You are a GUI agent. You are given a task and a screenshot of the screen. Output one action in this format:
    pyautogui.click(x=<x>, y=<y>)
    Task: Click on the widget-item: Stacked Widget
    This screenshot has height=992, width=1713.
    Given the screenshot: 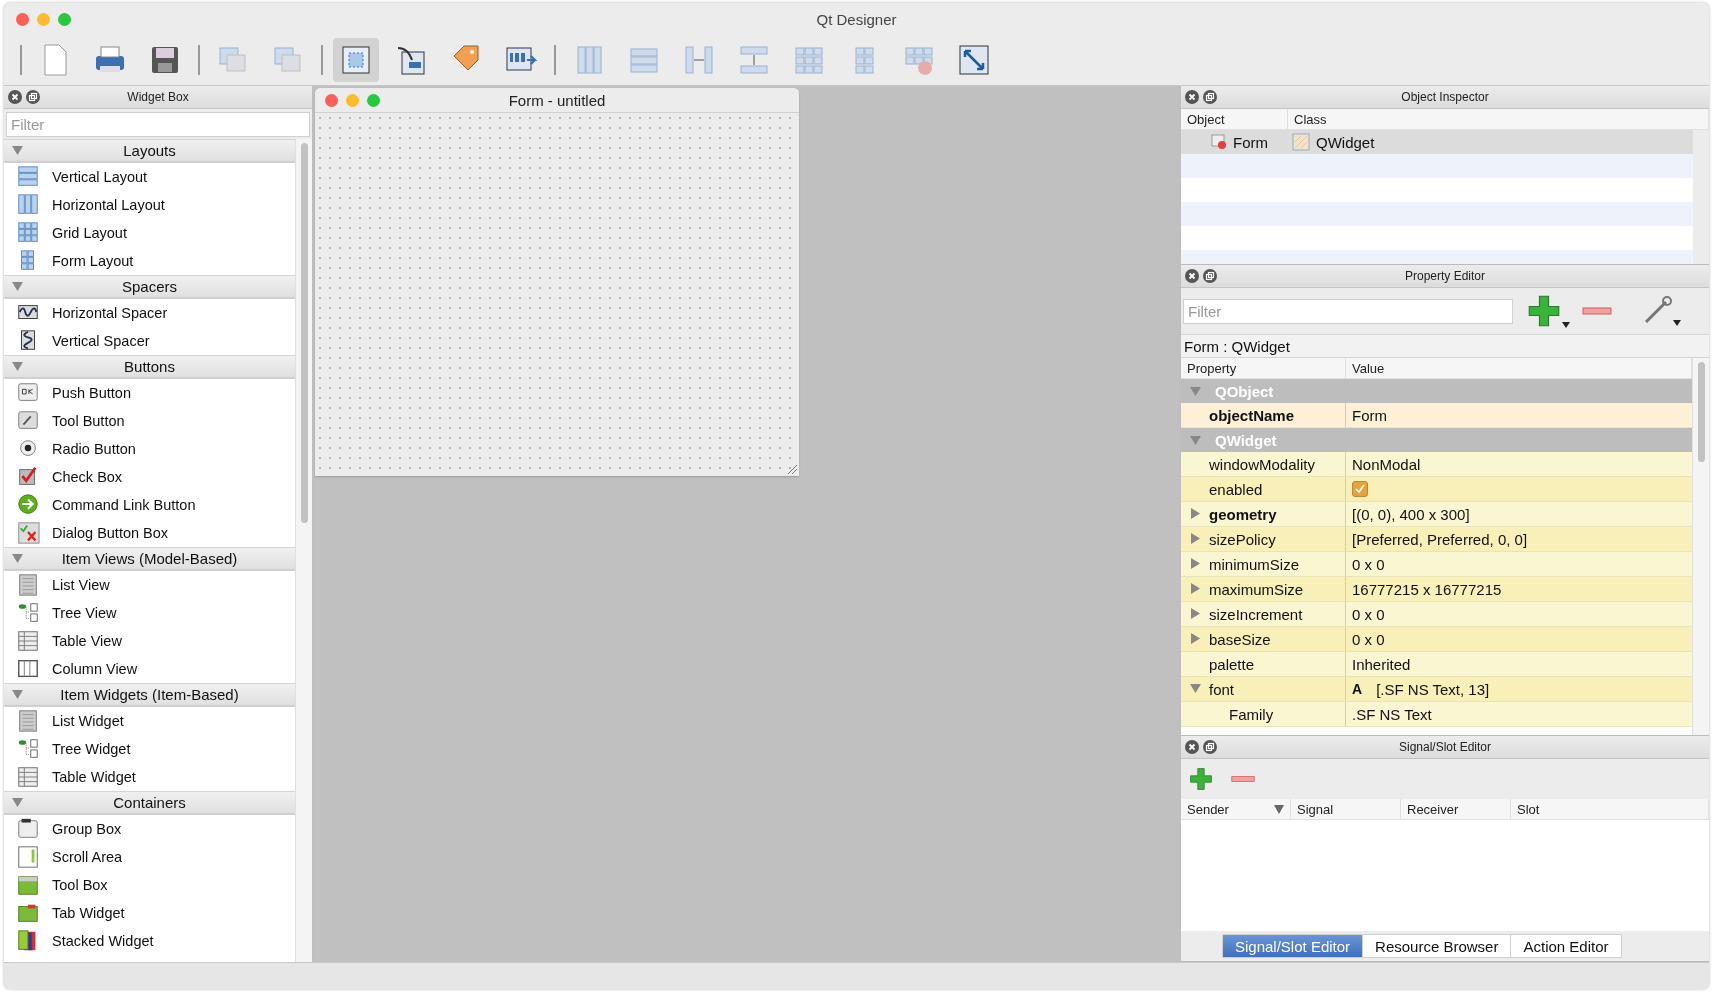 What is the action you would take?
    pyautogui.click(x=149, y=941)
    